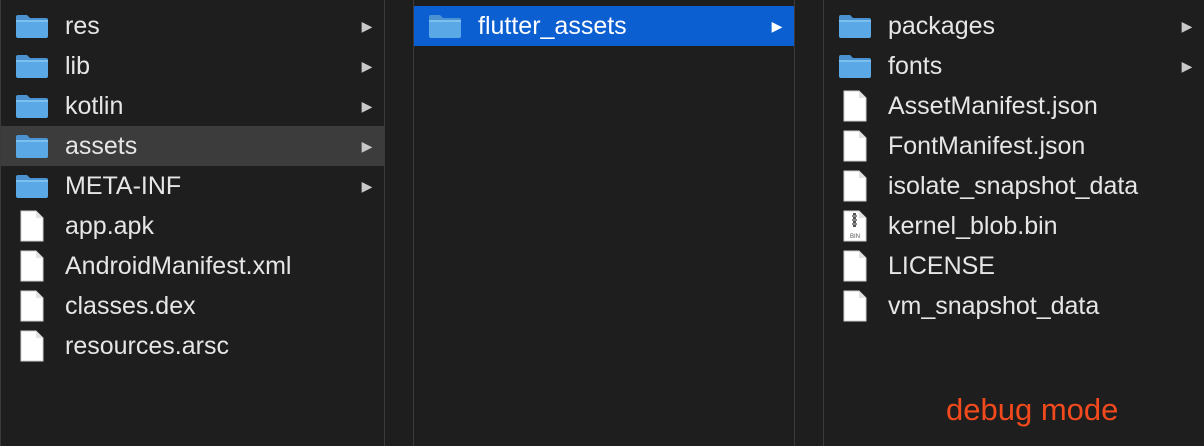 This screenshot has width=1204, height=446. What do you see at coordinates (941, 265) in the screenshot?
I see `item-label: LICENSE` at bounding box center [941, 265].